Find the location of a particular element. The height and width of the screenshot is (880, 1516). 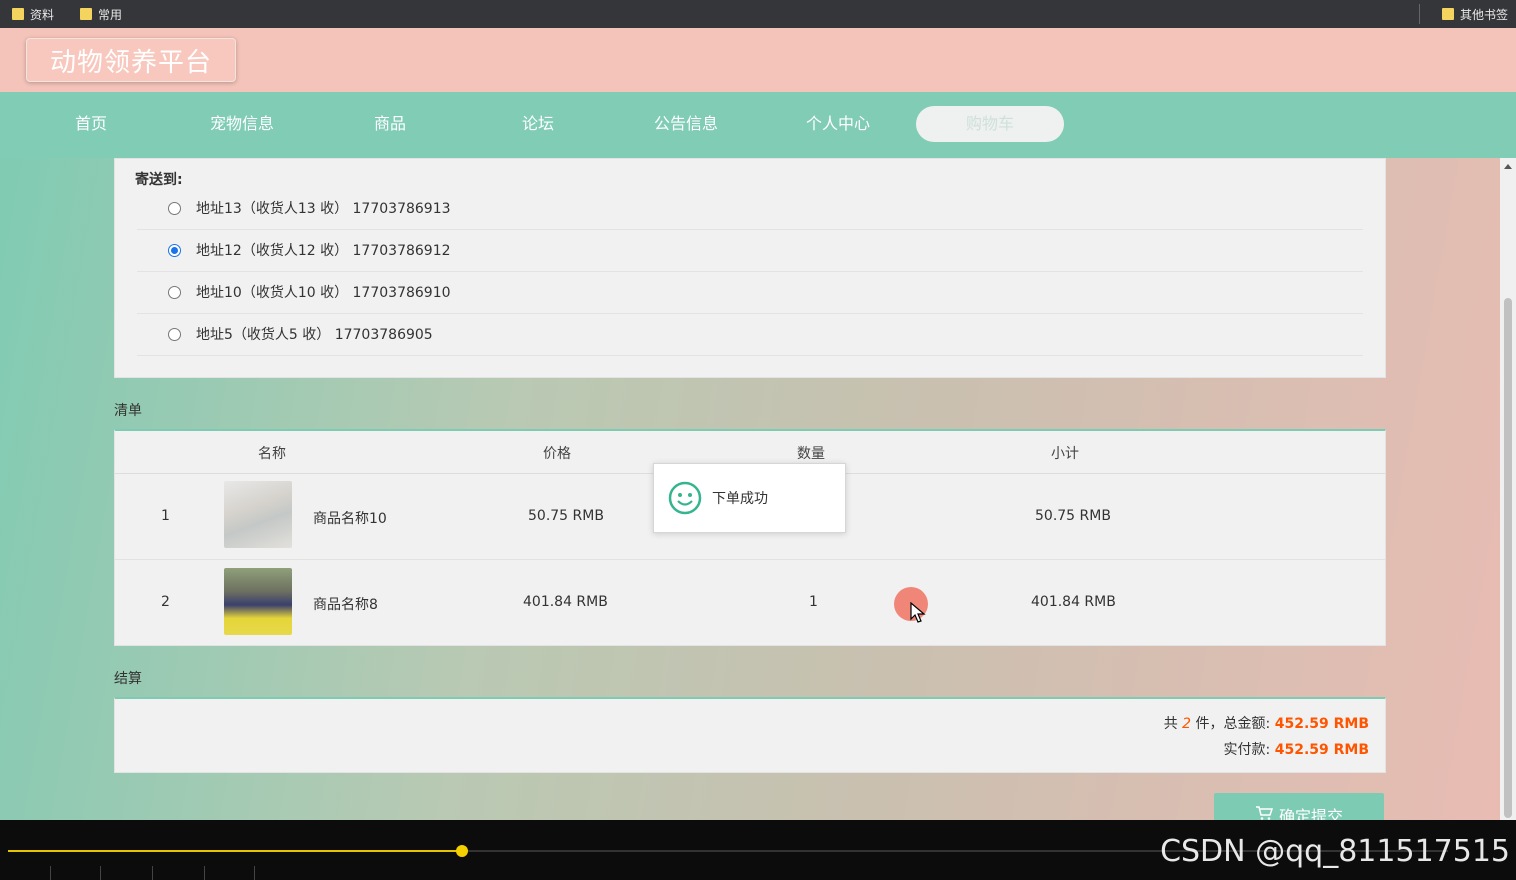

scrollbar-thumb is located at coordinates (1508, 558).